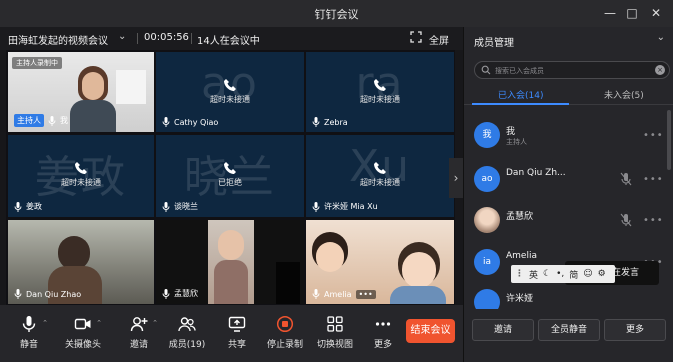 The height and width of the screenshot is (362, 673). I want to click on fullscreen-button: 全屏, so click(439, 39).